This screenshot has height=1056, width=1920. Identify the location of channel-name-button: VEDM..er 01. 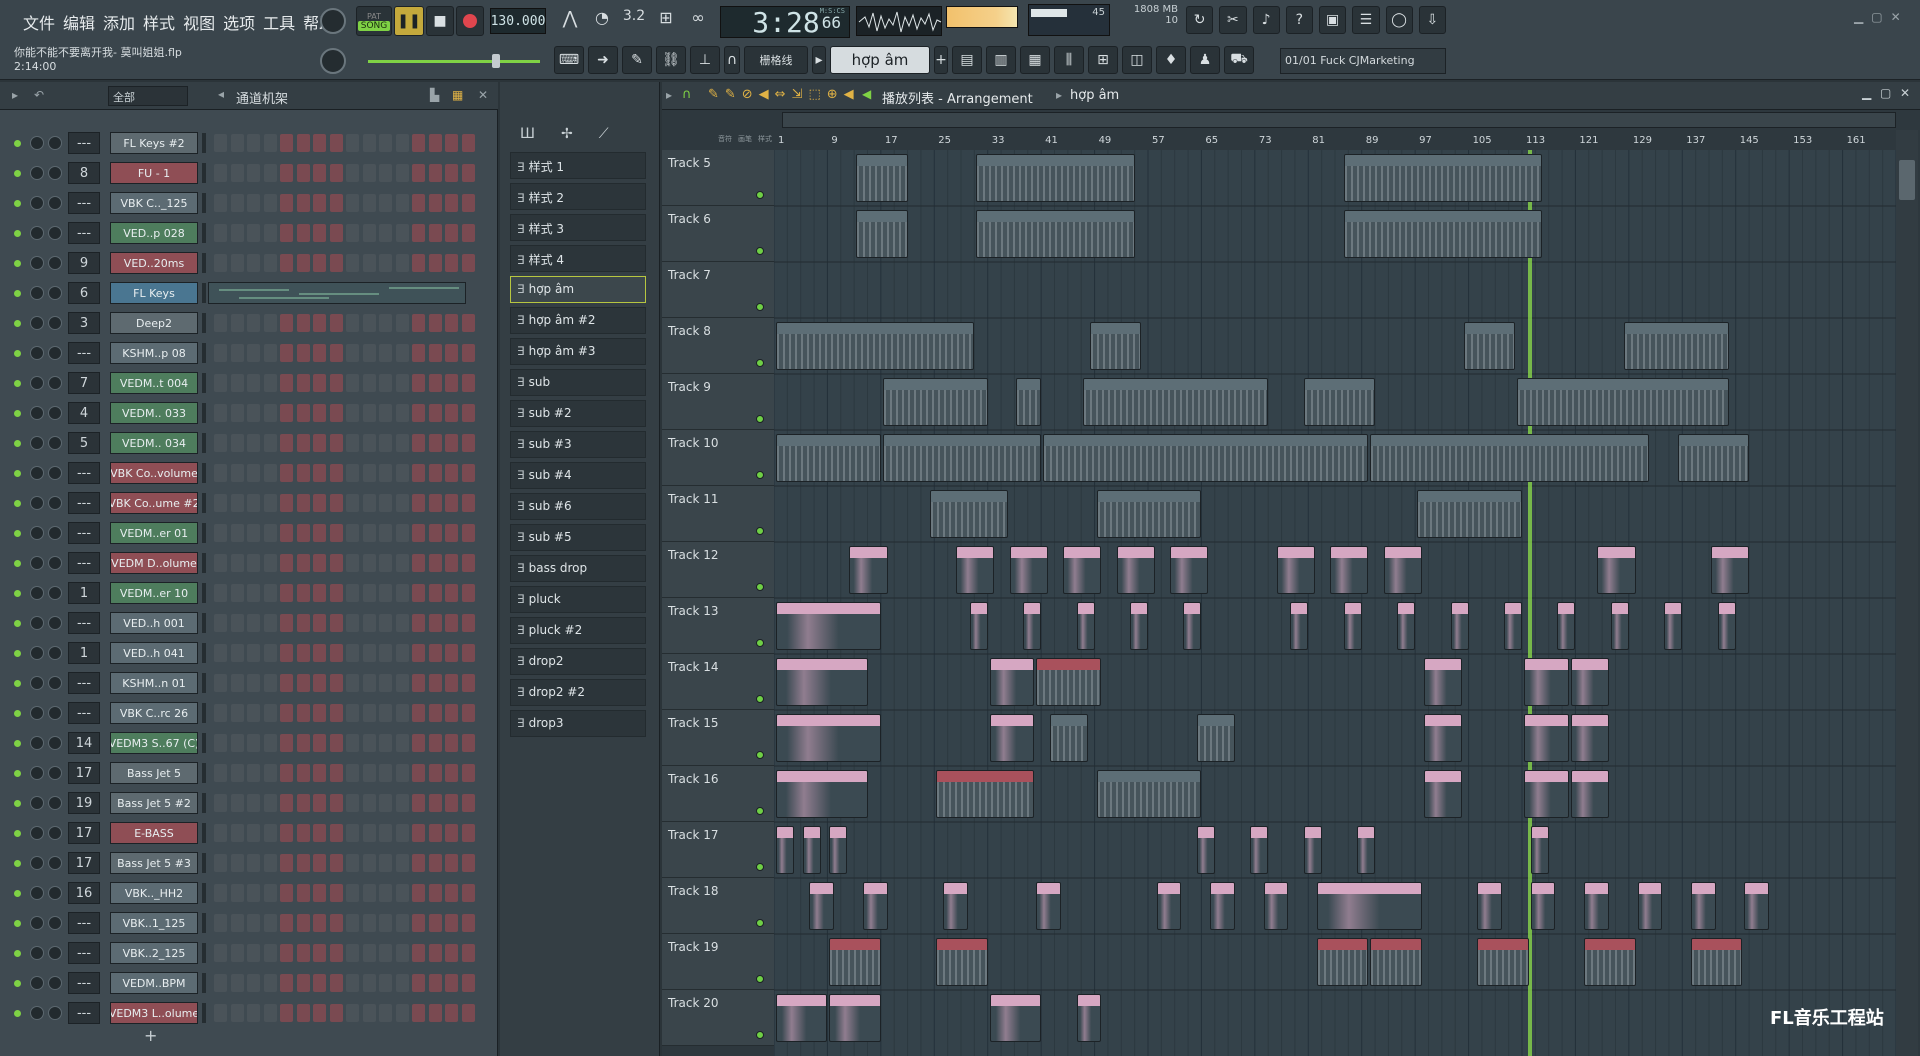
(154, 533).